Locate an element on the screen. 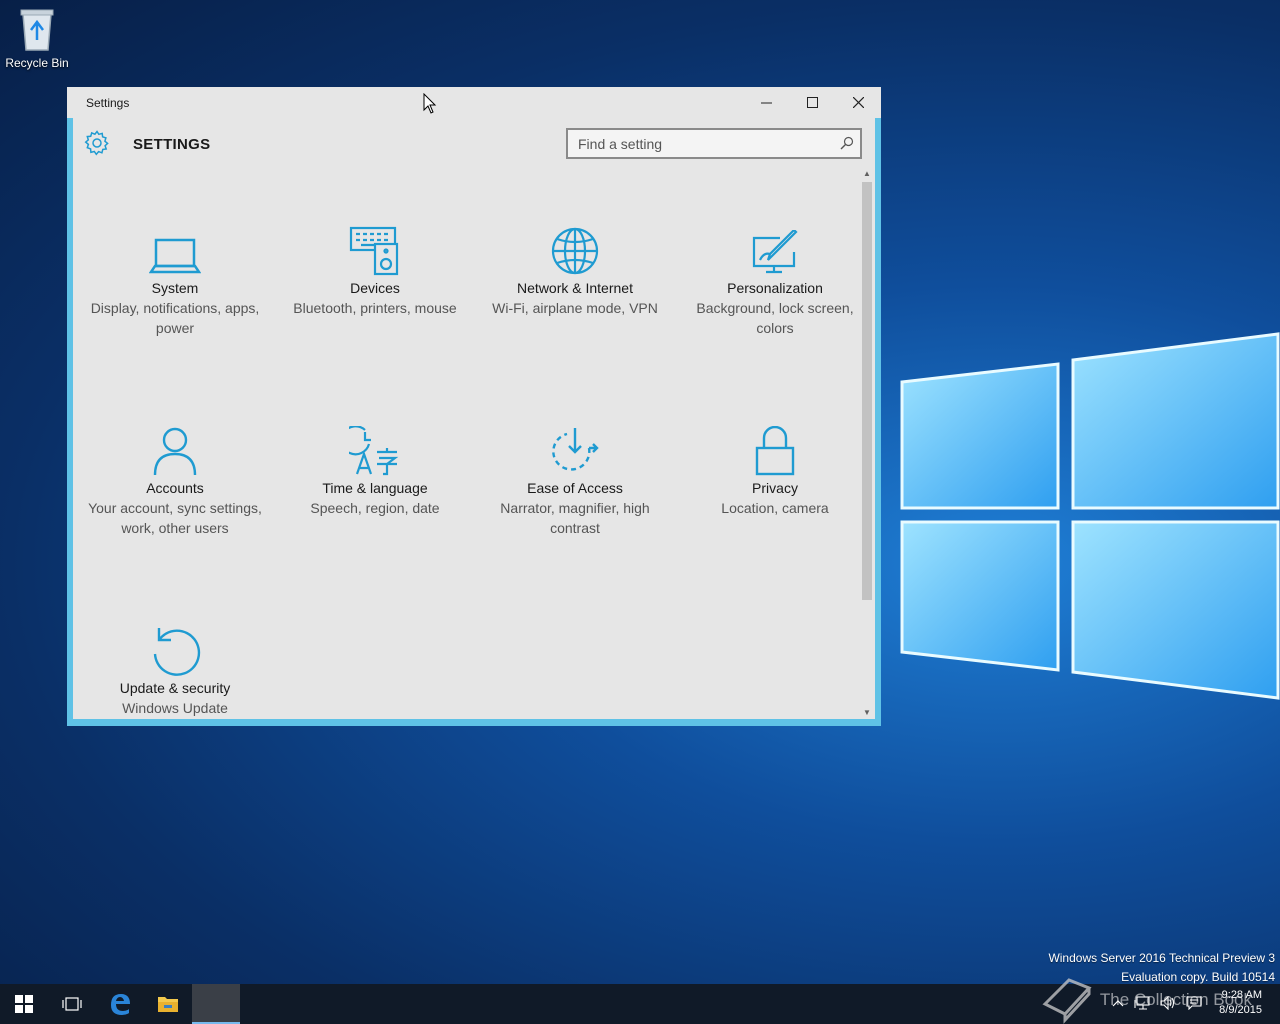  maximize-icon is located at coordinates (812, 102).